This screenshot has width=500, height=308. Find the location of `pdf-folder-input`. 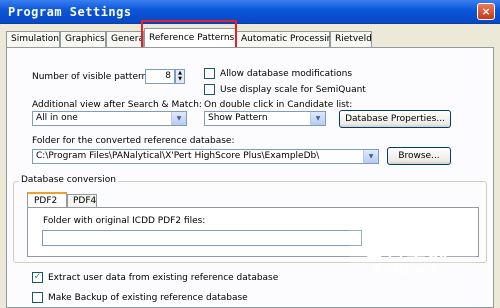

pdf-folder-input is located at coordinates (202, 238).